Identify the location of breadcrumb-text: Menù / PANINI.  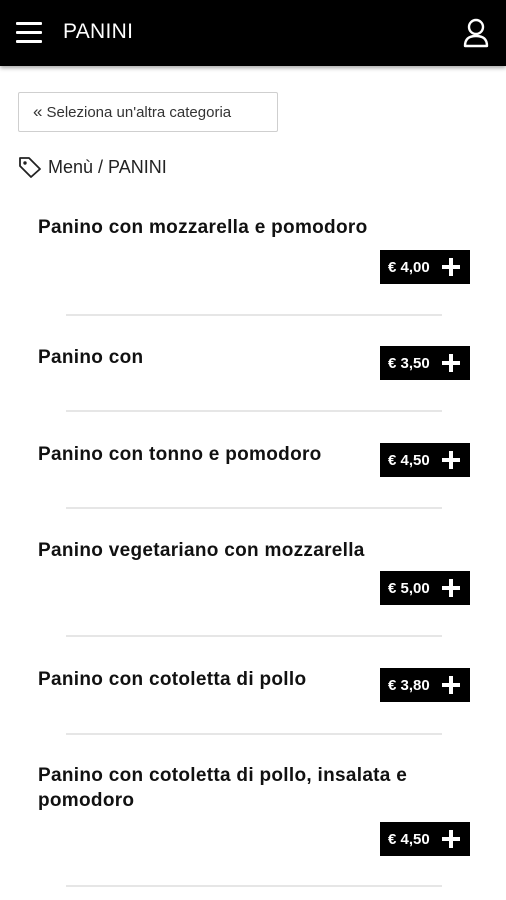
(107, 166).